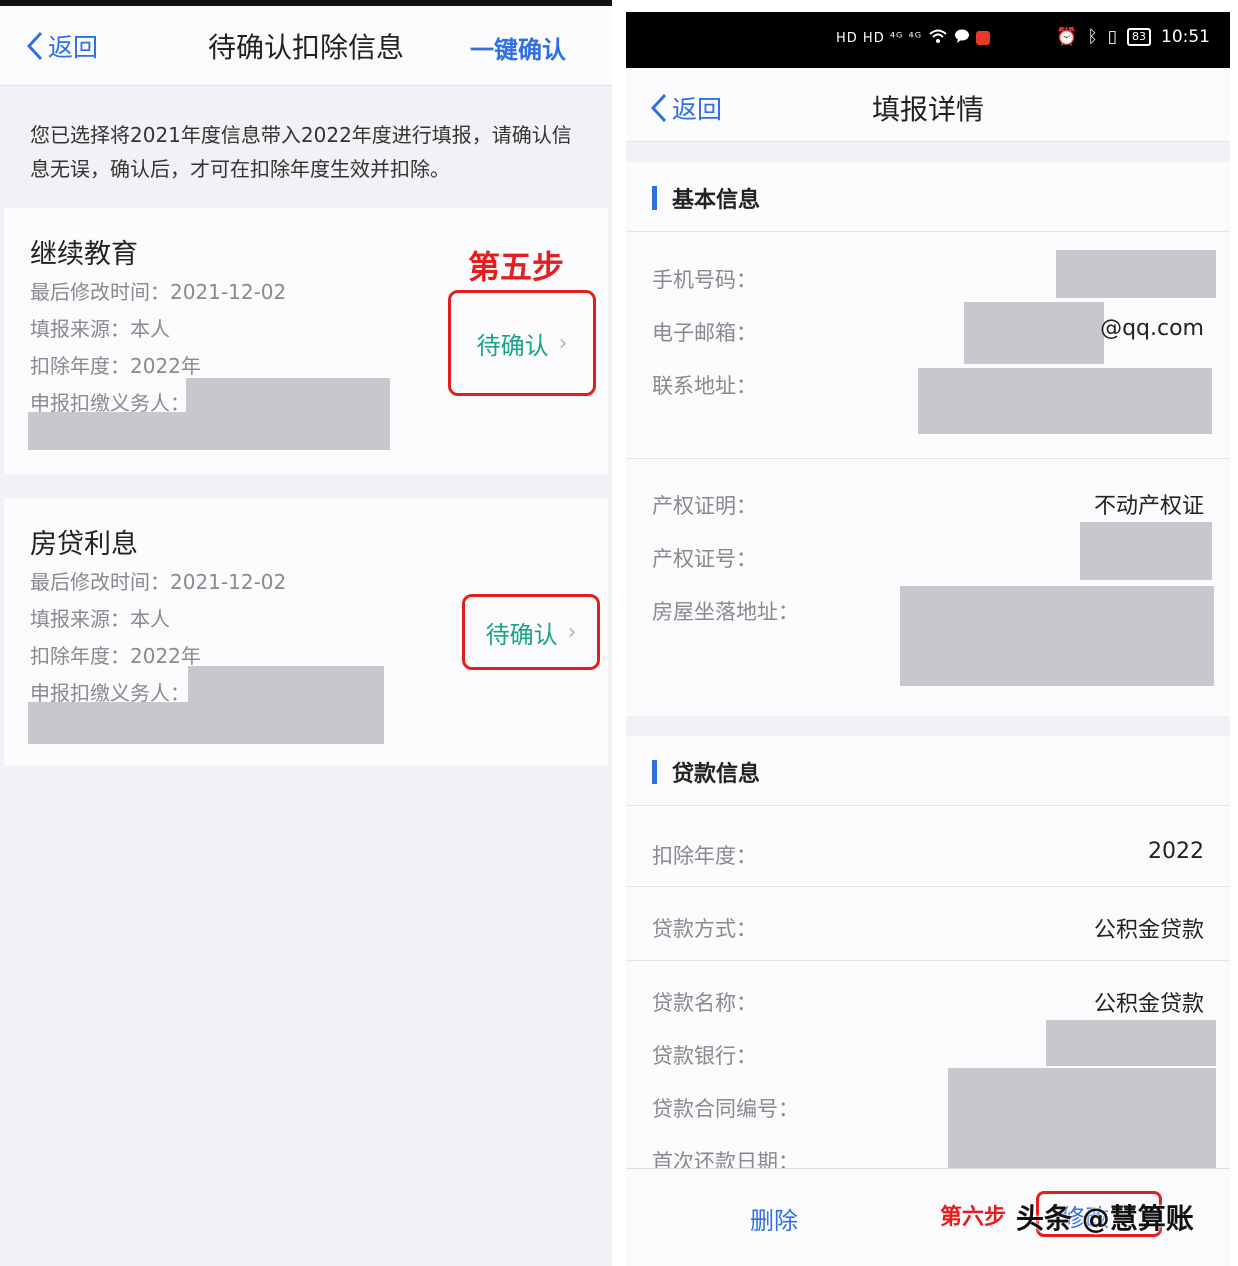  Describe the element at coordinates (1152, 328) in the screenshot. I see `email-value: @qq.com` at that location.